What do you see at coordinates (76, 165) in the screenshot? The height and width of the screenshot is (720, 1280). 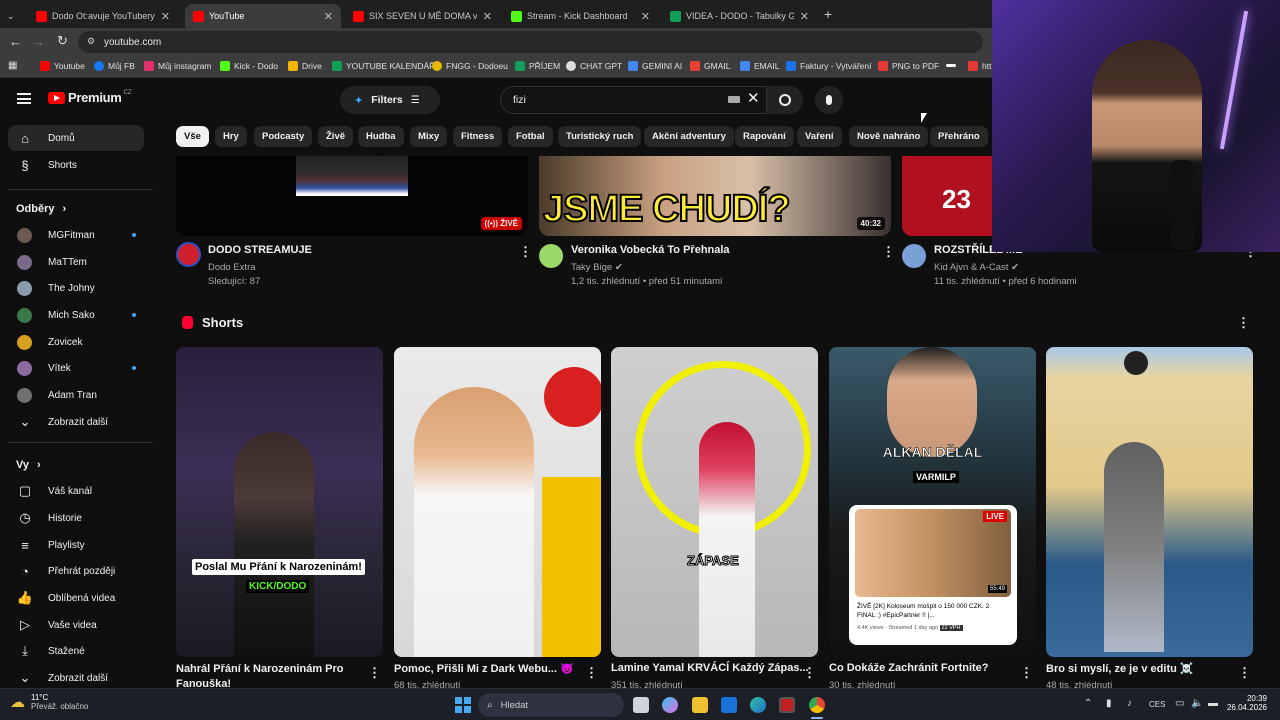 I see `sidebar-item-shorts: § Shorts` at bounding box center [76, 165].